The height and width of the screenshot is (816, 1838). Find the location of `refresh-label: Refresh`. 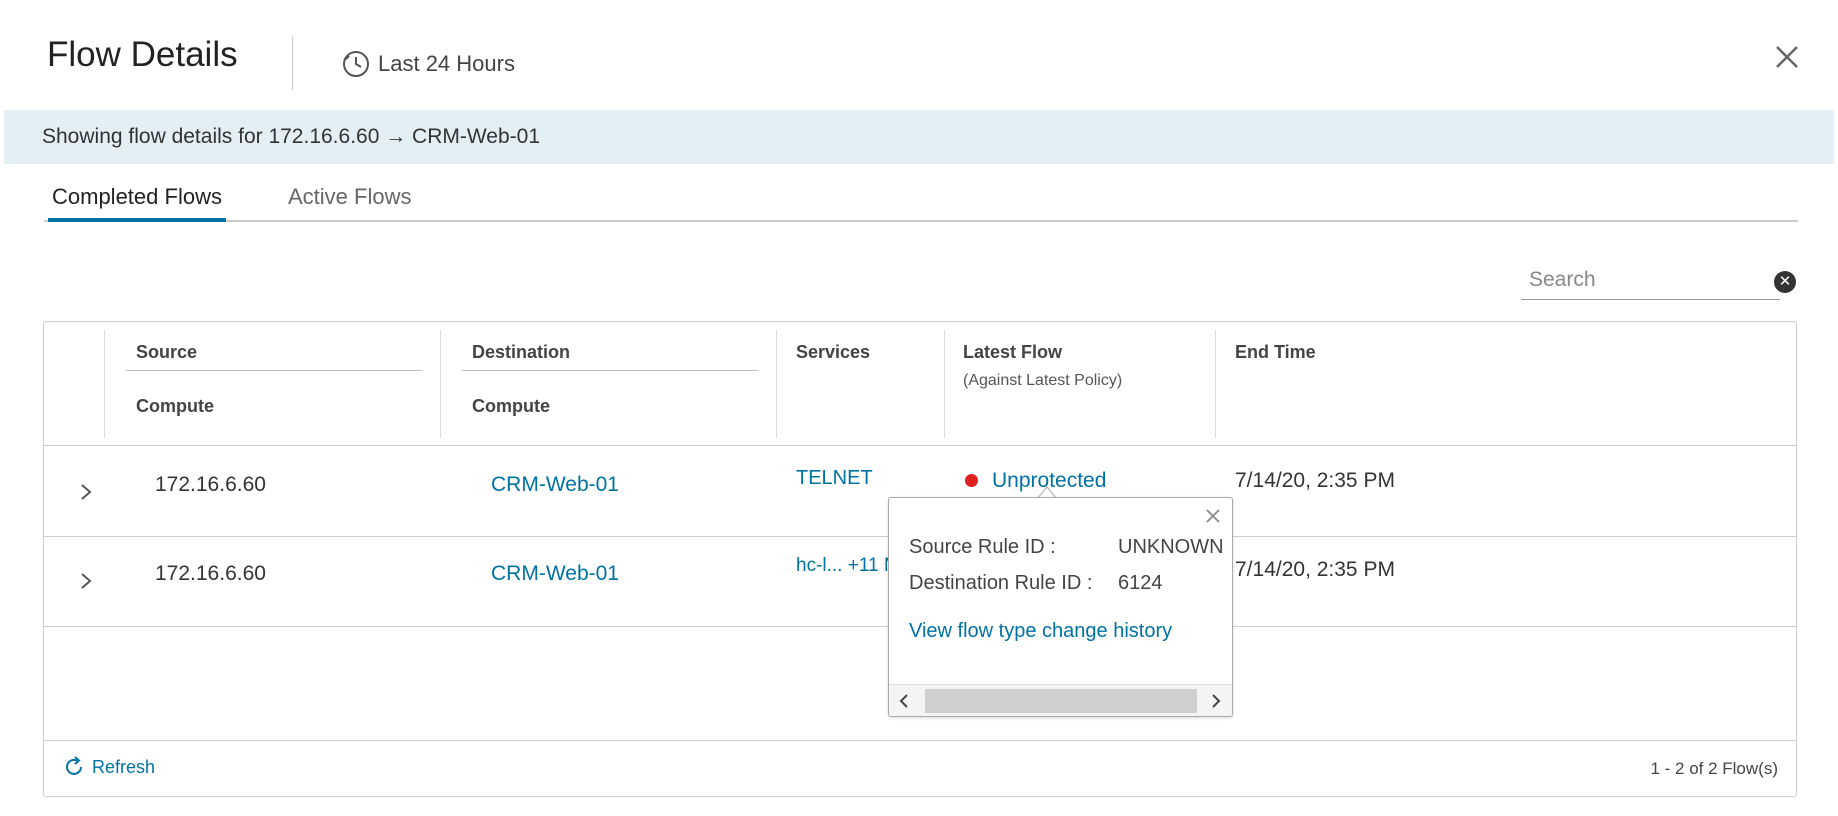

refresh-label: Refresh is located at coordinates (124, 766).